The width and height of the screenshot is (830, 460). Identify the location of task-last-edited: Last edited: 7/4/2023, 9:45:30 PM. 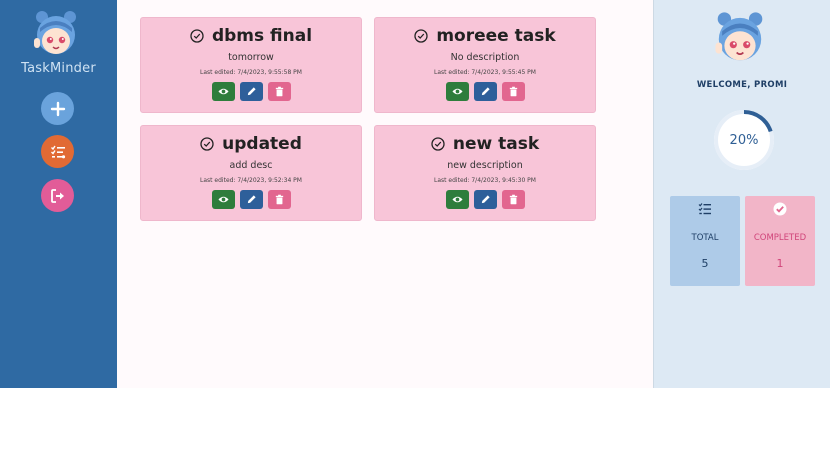
(485, 180).